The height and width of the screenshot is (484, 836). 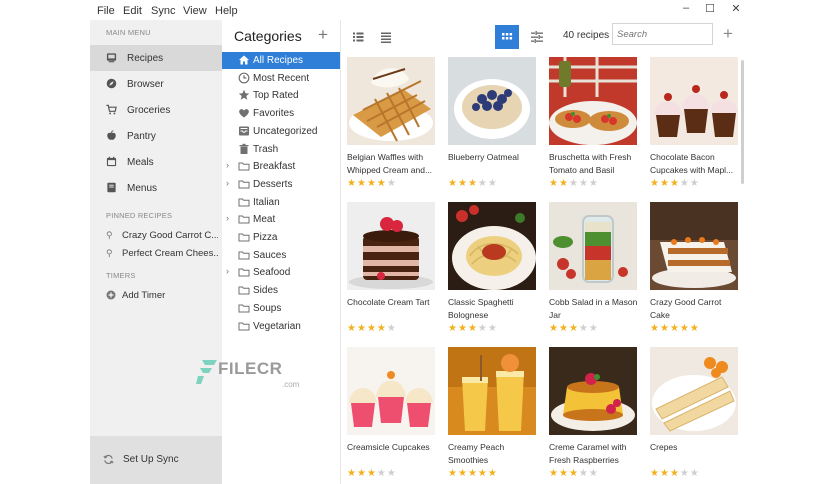 What do you see at coordinates (156, 136) in the screenshot?
I see `sidebar-item-pantry: Pantry` at bounding box center [156, 136].